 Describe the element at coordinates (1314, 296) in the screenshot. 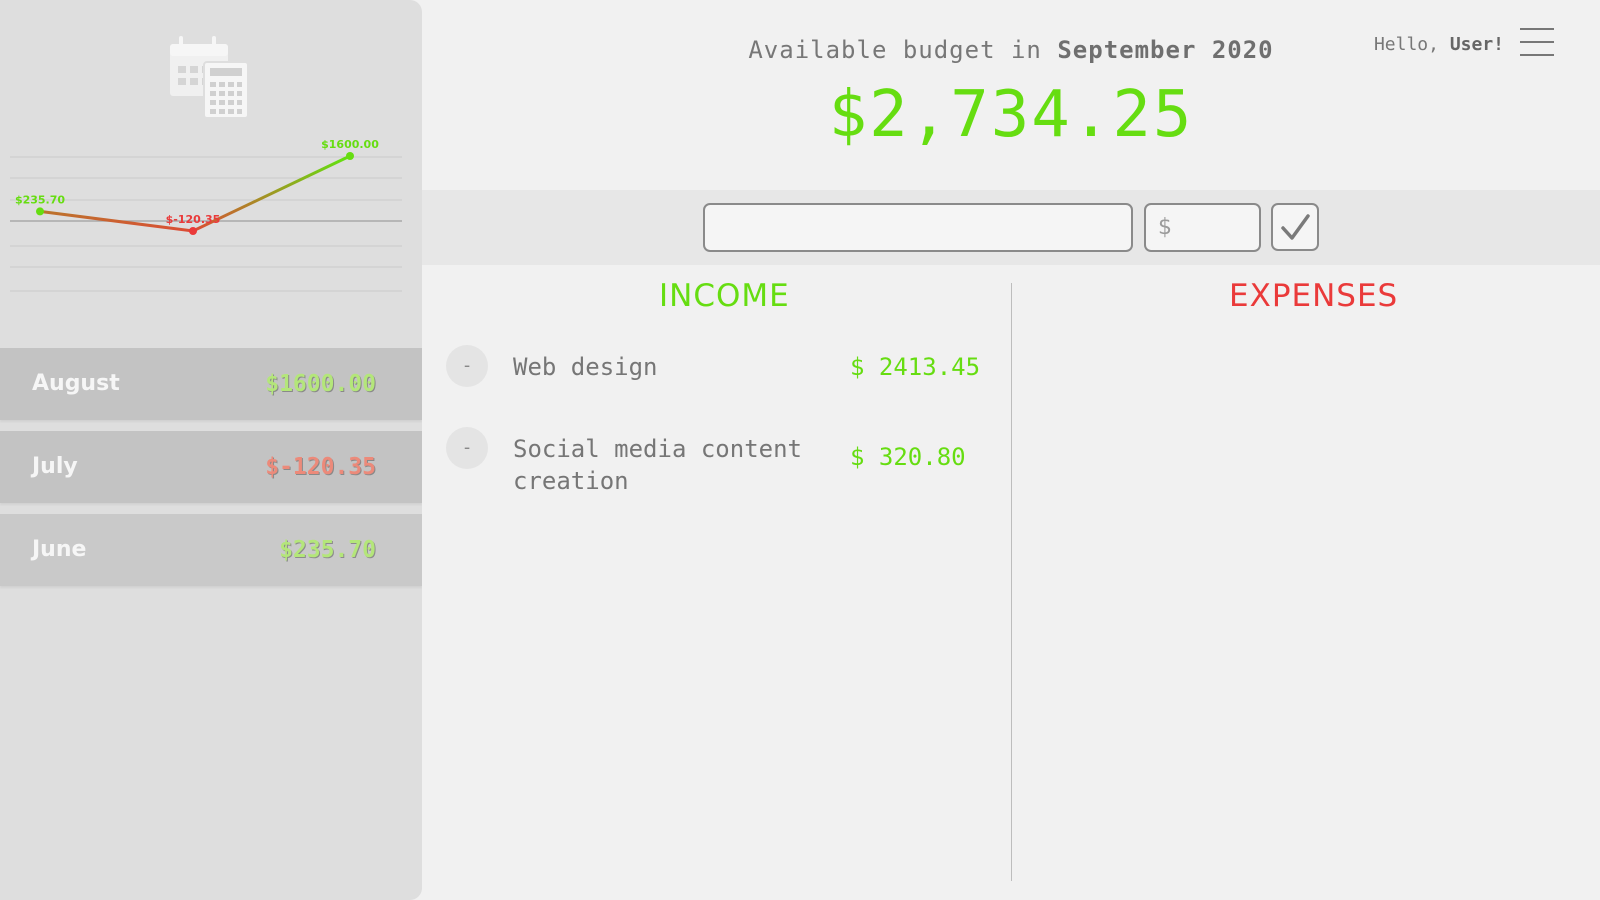

I see `expenses-title: EXPENSES` at that location.